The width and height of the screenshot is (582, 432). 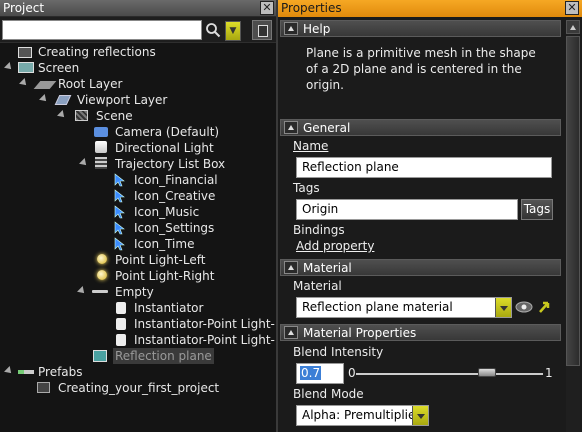 I want to click on animation-icon, so click(x=25, y=52).